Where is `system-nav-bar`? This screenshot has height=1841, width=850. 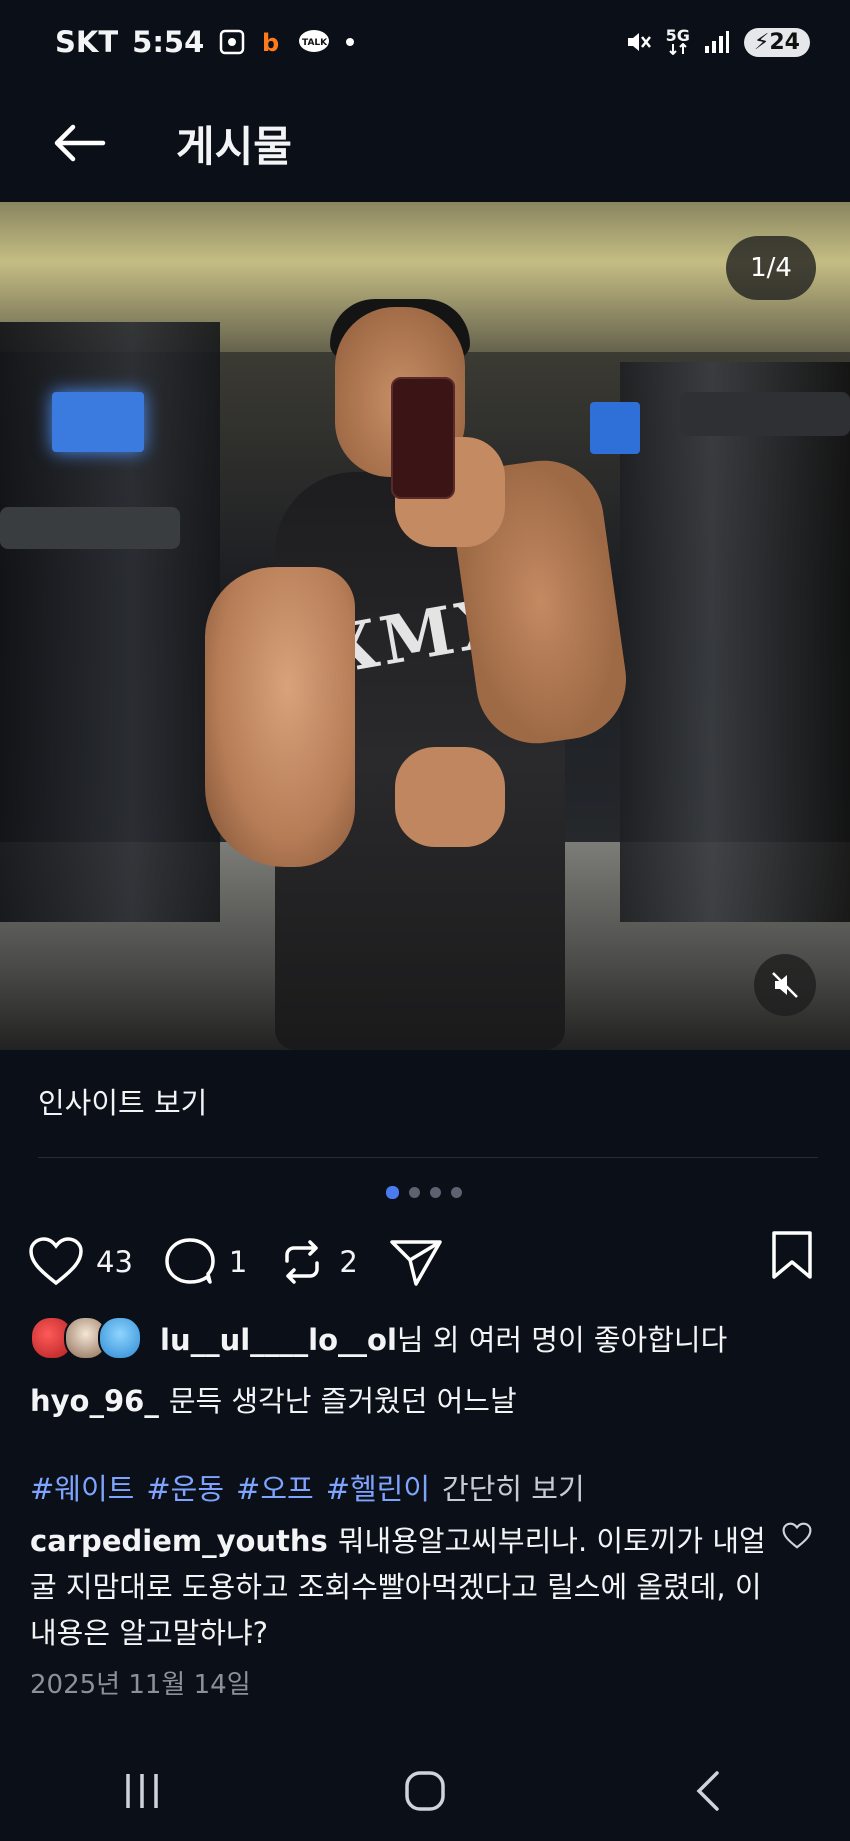 system-nav-bar is located at coordinates (425, 1791).